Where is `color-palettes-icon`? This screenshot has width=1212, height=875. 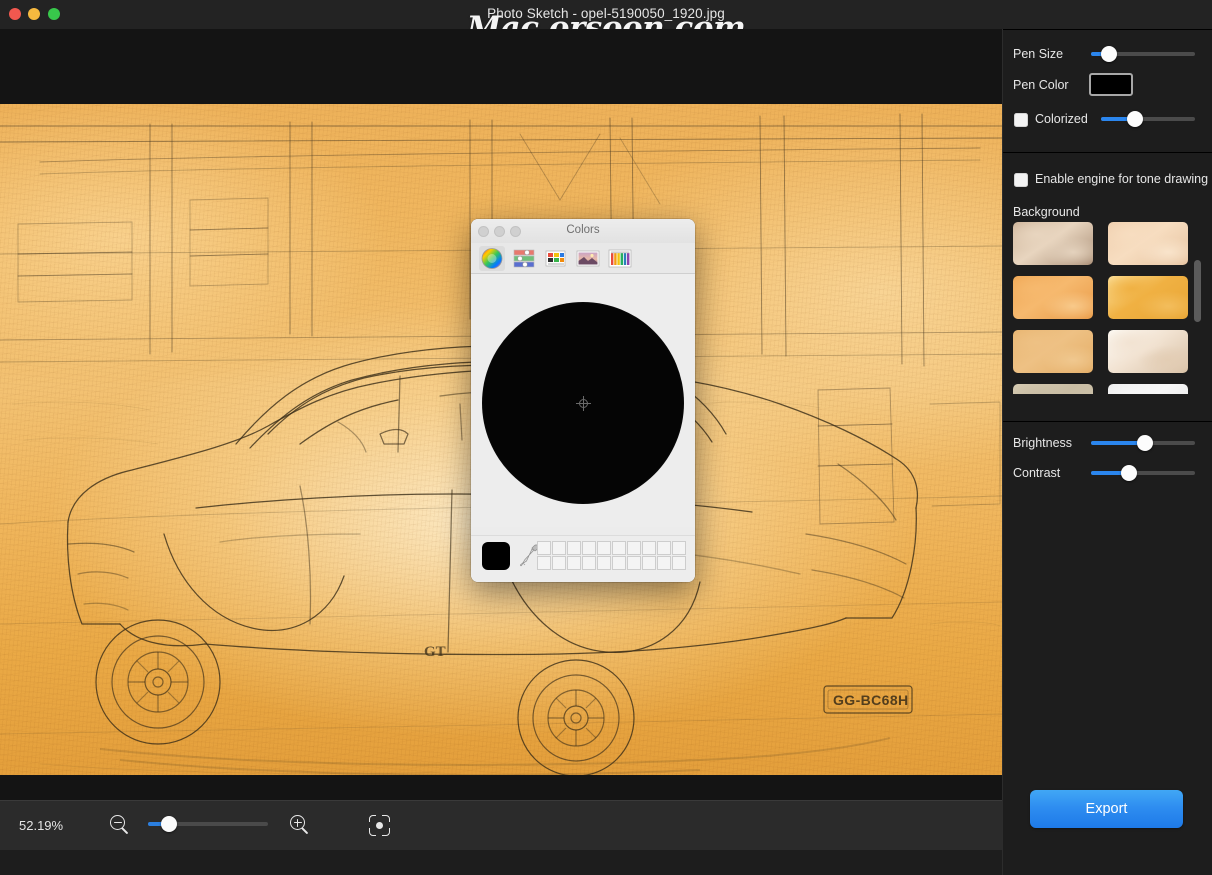
color-palettes-icon is located at coordinates (555, 258).